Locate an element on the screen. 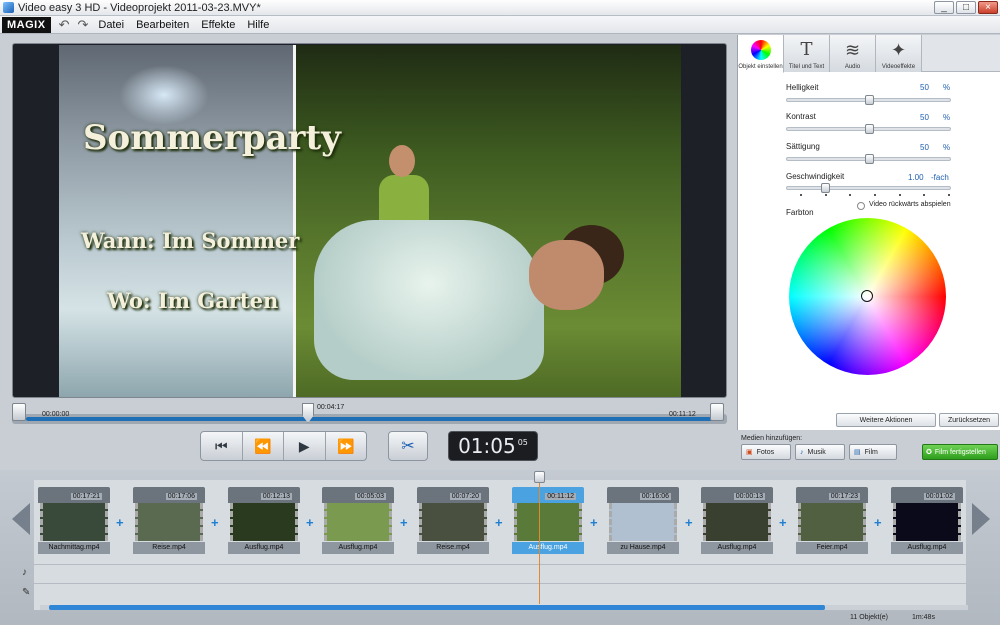  hue-marker is located at coordinates (867, 296).